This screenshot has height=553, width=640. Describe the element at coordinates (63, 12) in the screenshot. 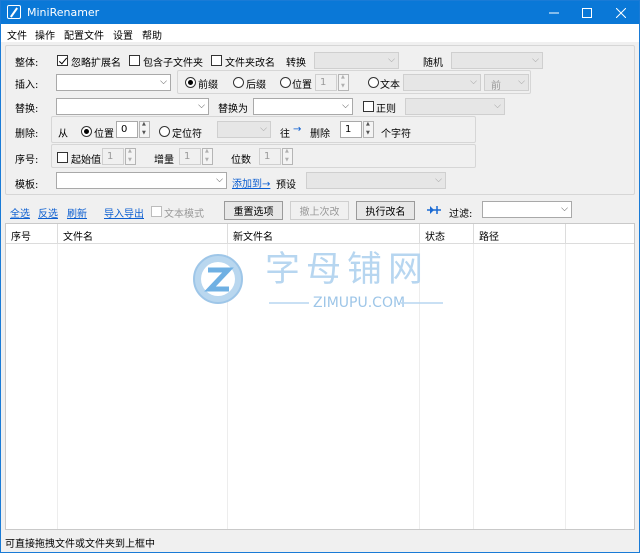

I see `window-title: MiniRenamer` at that location.